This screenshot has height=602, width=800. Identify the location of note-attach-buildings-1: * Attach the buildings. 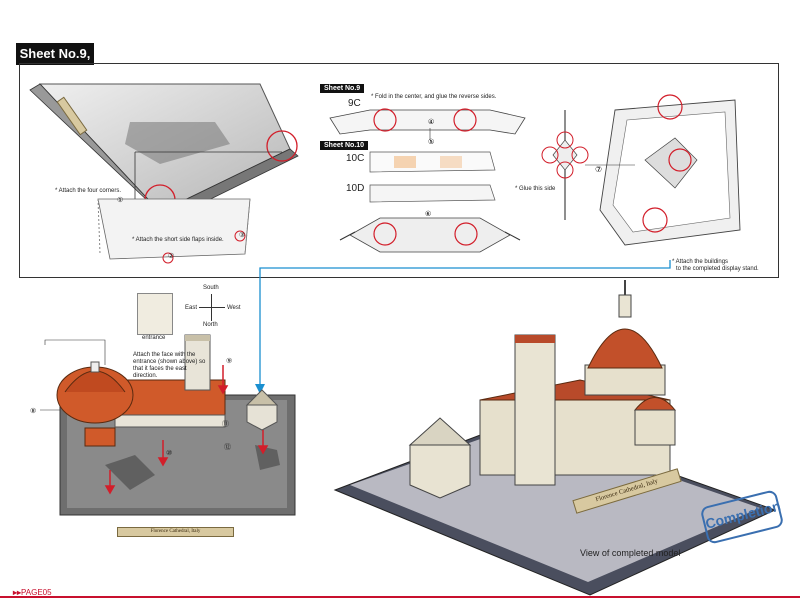
(700, 262).